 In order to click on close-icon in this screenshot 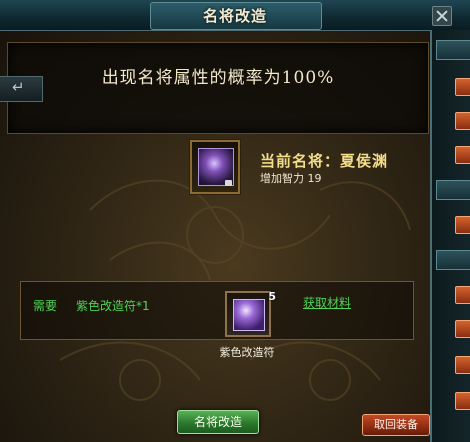, I will do `click(442, 16)`.